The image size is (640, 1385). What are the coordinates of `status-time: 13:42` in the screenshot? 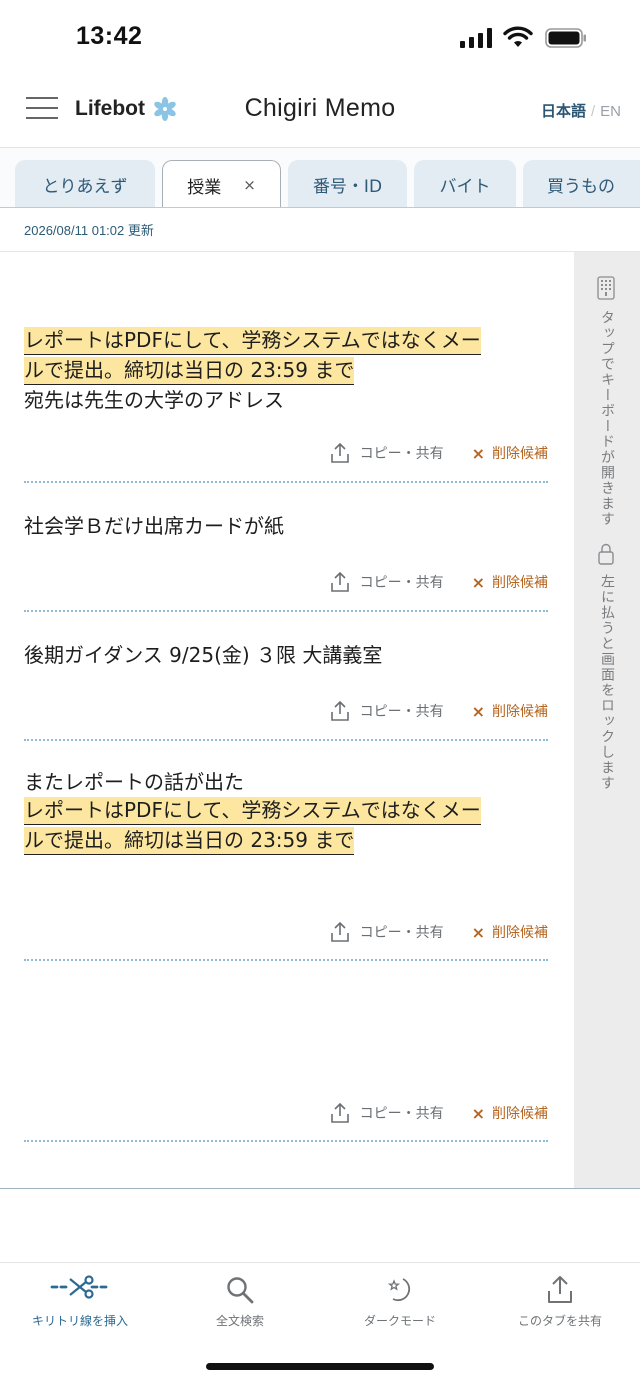 It's located at (109, 36).